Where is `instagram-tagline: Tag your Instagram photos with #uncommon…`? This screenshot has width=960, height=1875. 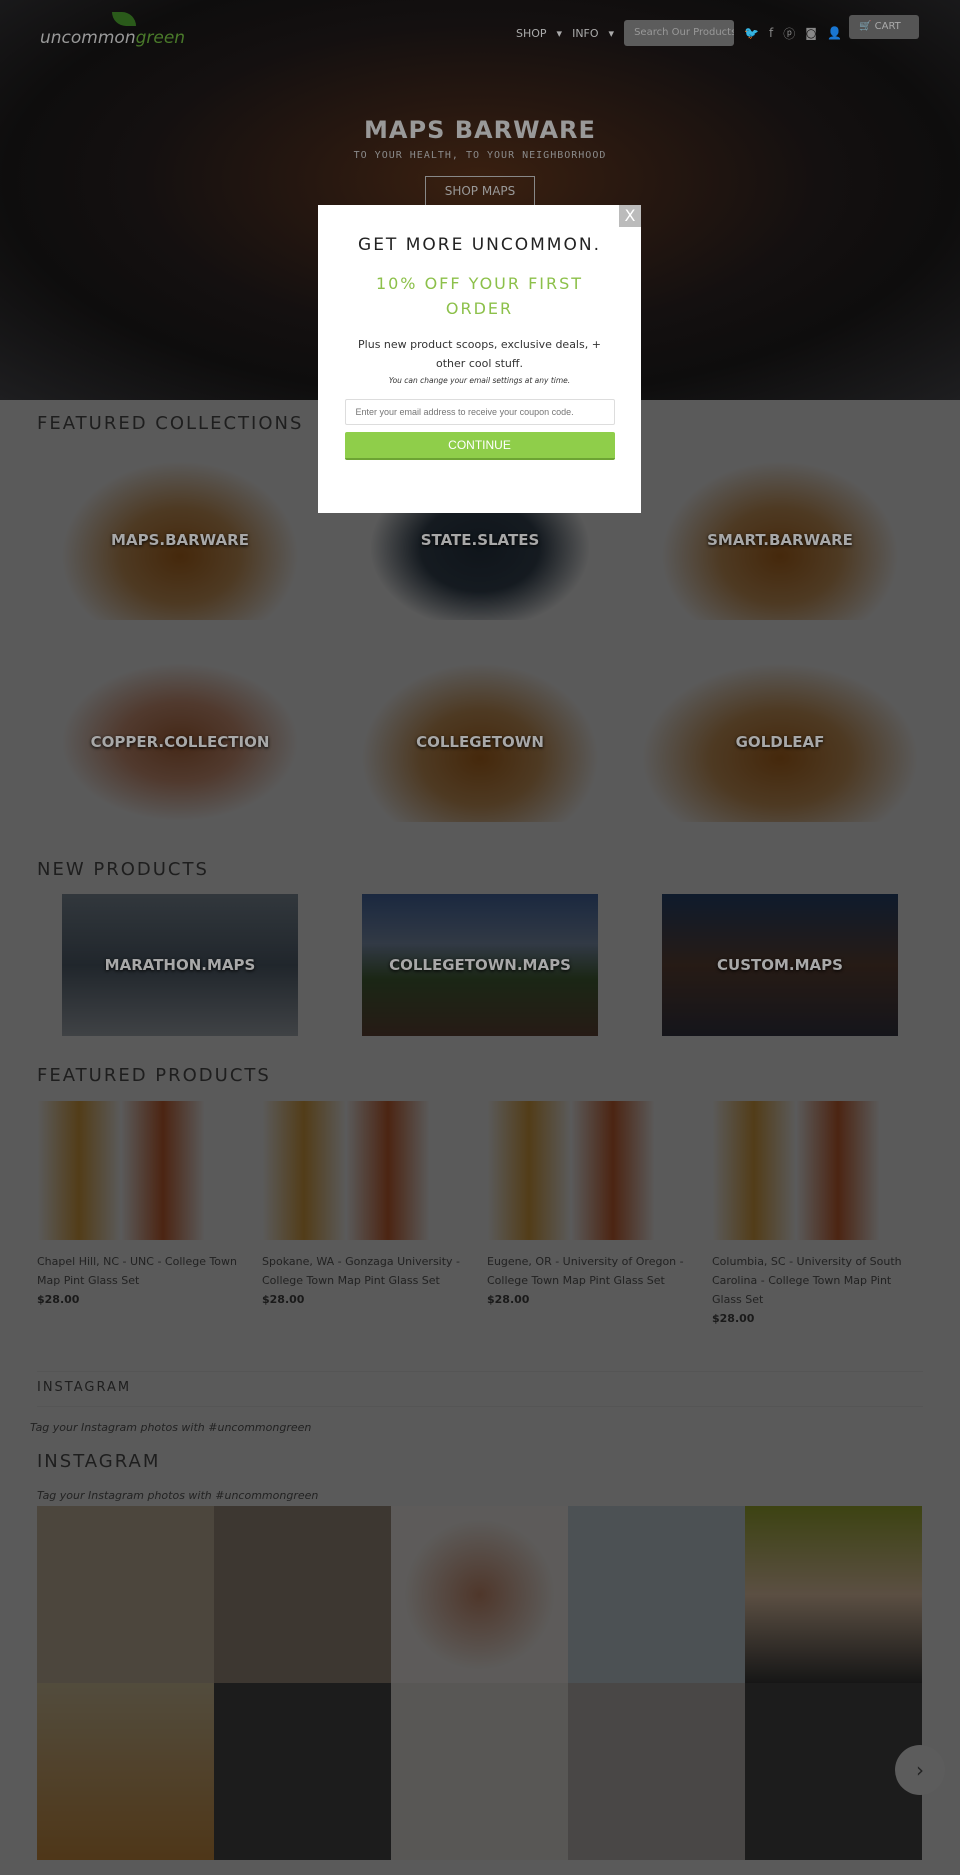
instagram-tagline: Tag your Instagram photos with #uncommon… is located at coordinates (178, 1495).